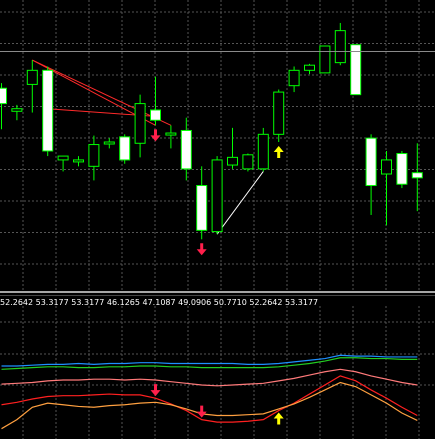 The image size is (435, 439). What do you see at coordinates (240, 203) in the screenshot?
I see `trend-line` at bounding box center [240, 203].